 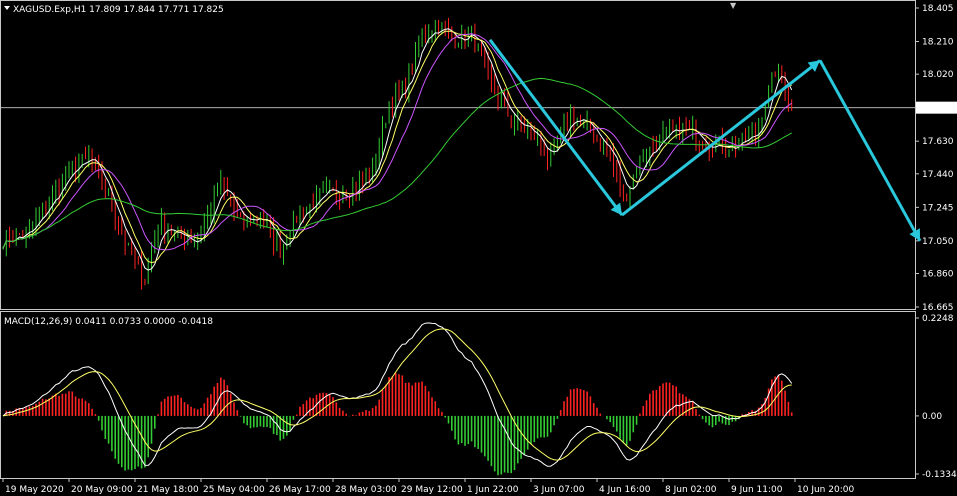 What do you see at coordinates (938, 274) in the screenshot?
I see `price-tick-label: 16.860` at bounding box center [938, 274].